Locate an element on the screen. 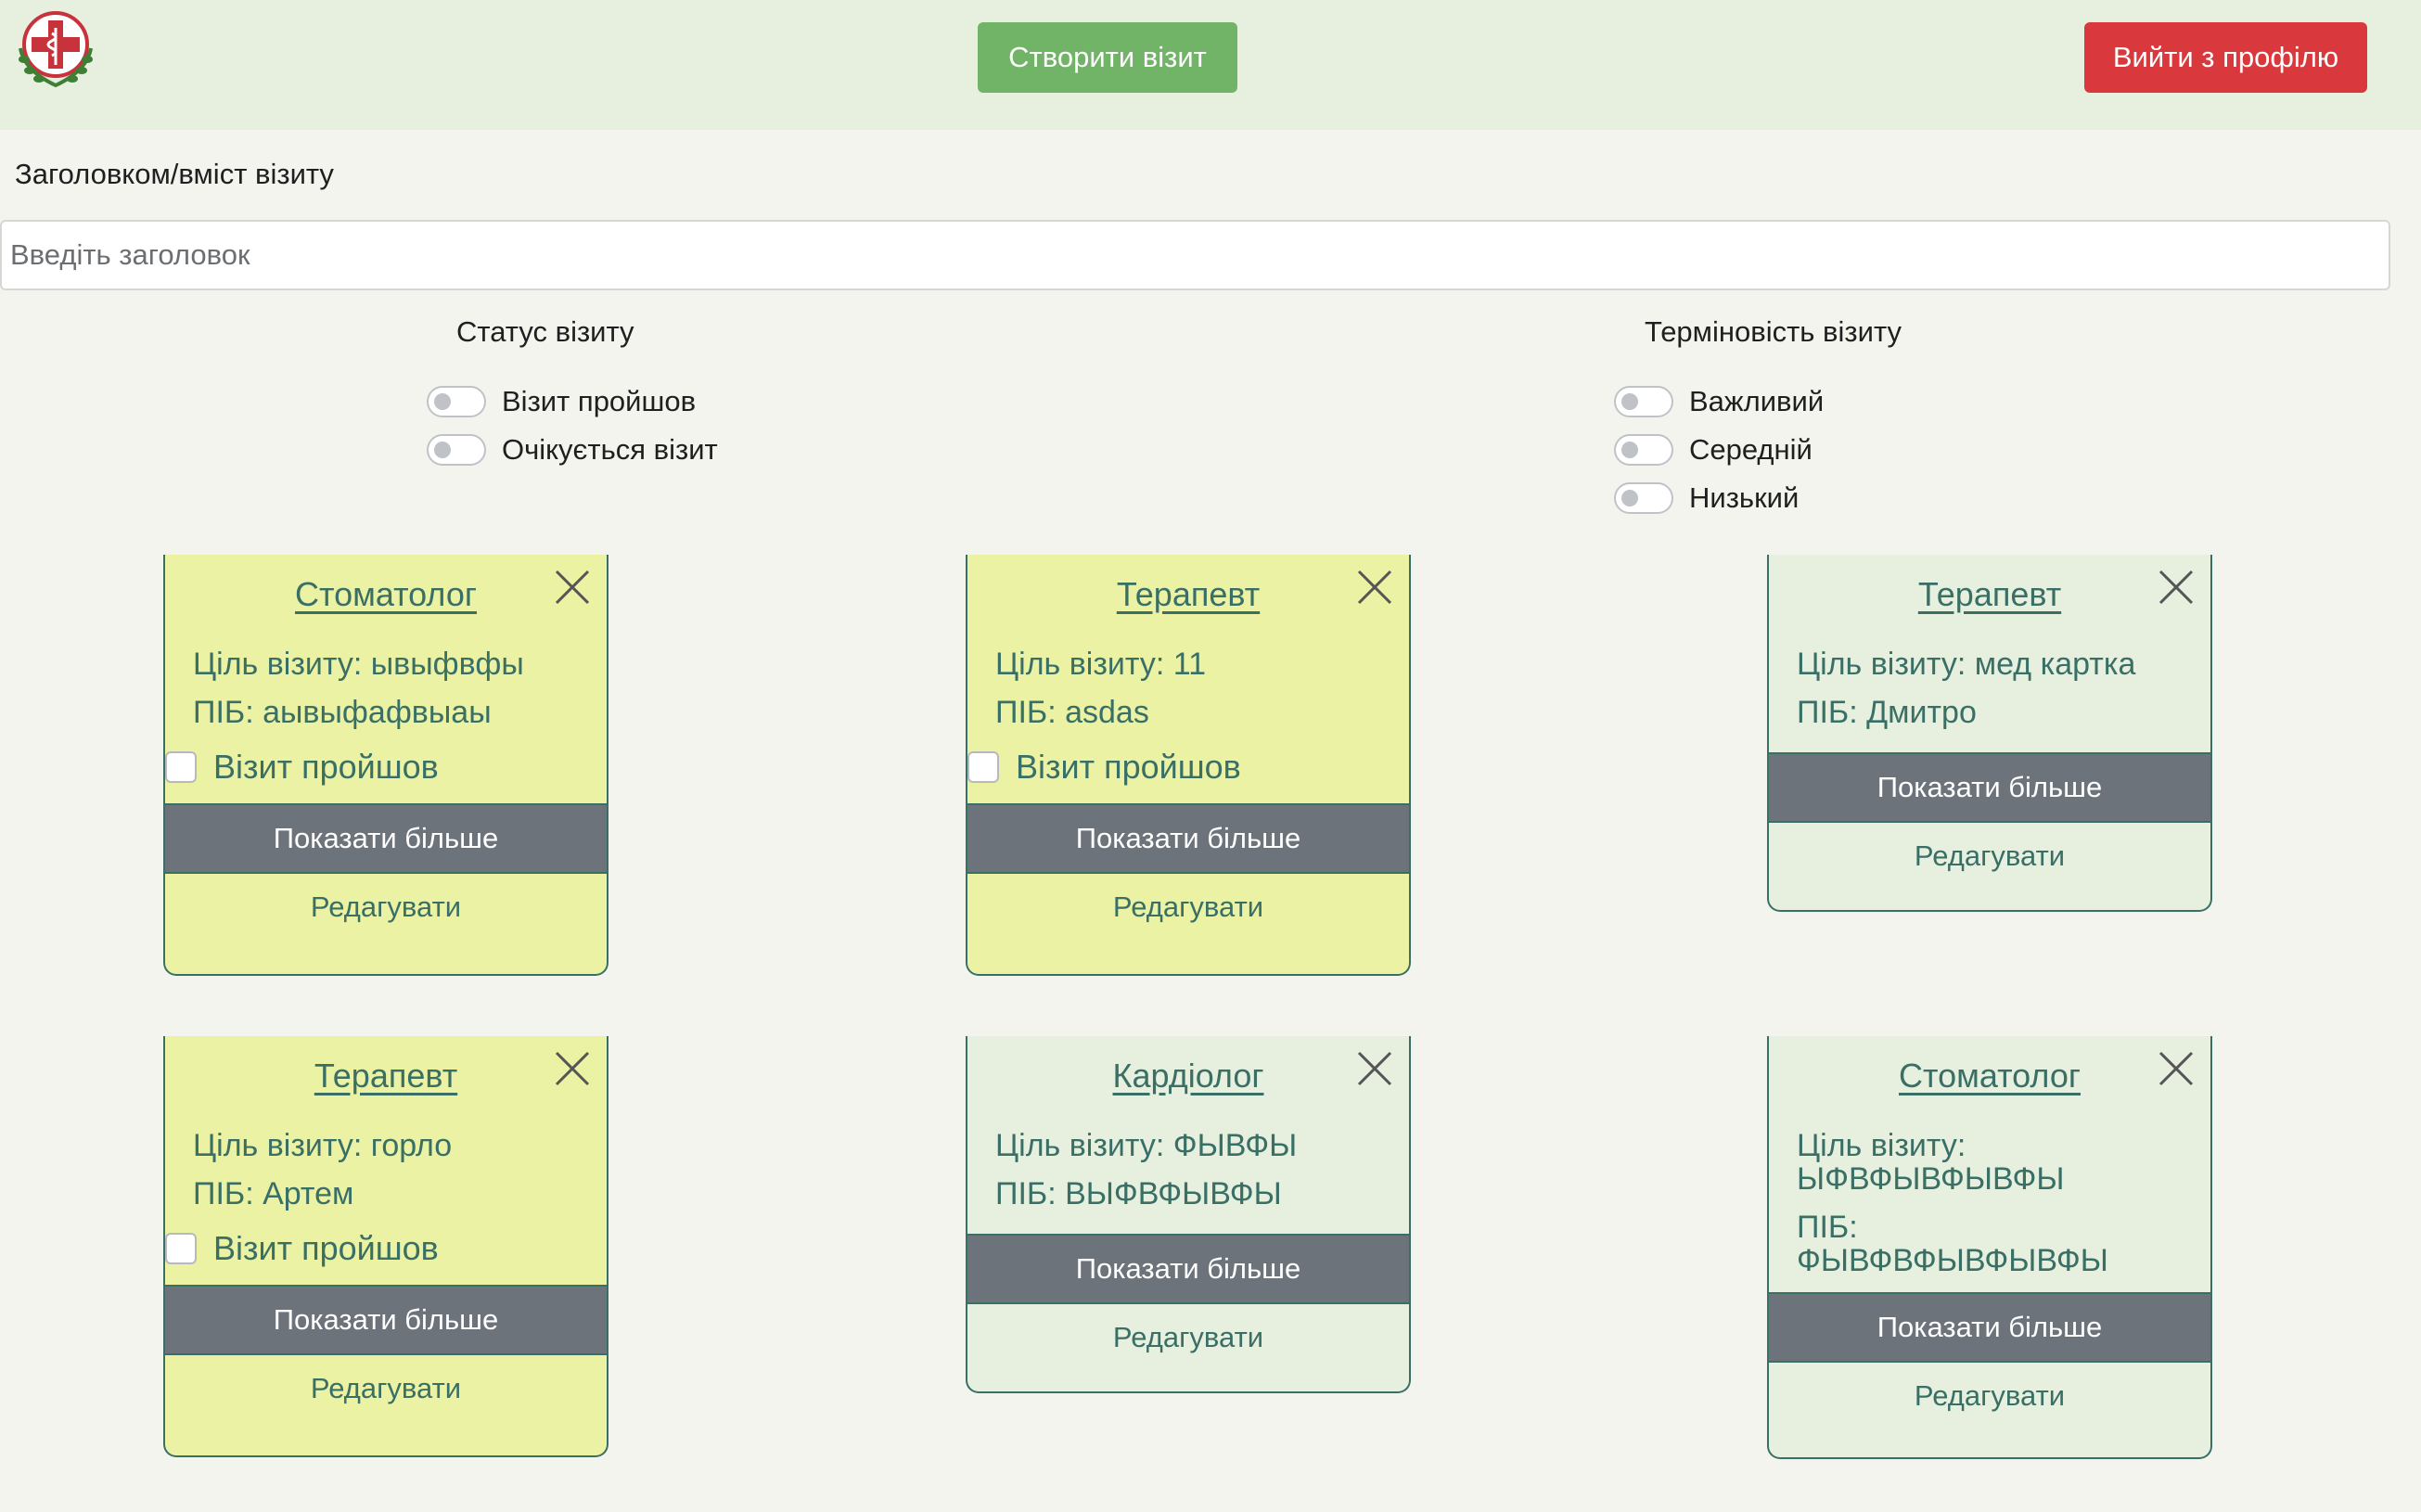  card-body: Ціль візиту: ывыфвфы ПІБ: аывыфафвыаы is located at coordinates (386, 675).